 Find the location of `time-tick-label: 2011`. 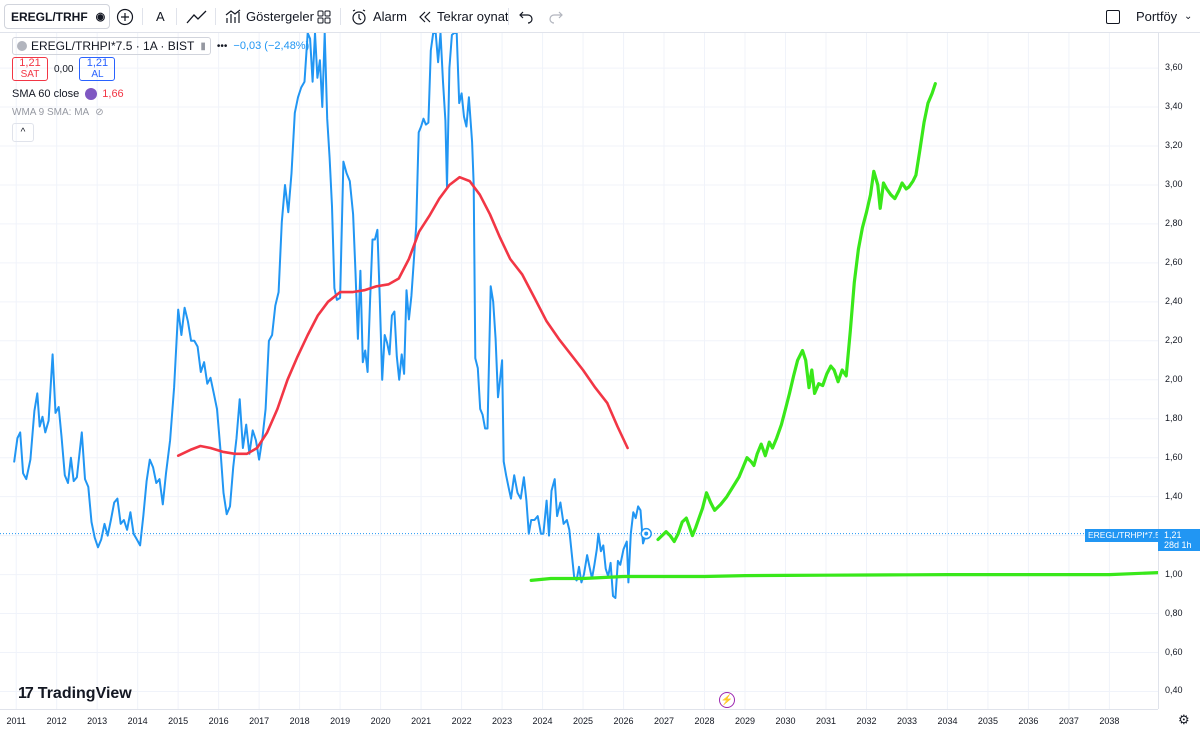

time-tick-label: 2011 is located at coordinates (16, 721).